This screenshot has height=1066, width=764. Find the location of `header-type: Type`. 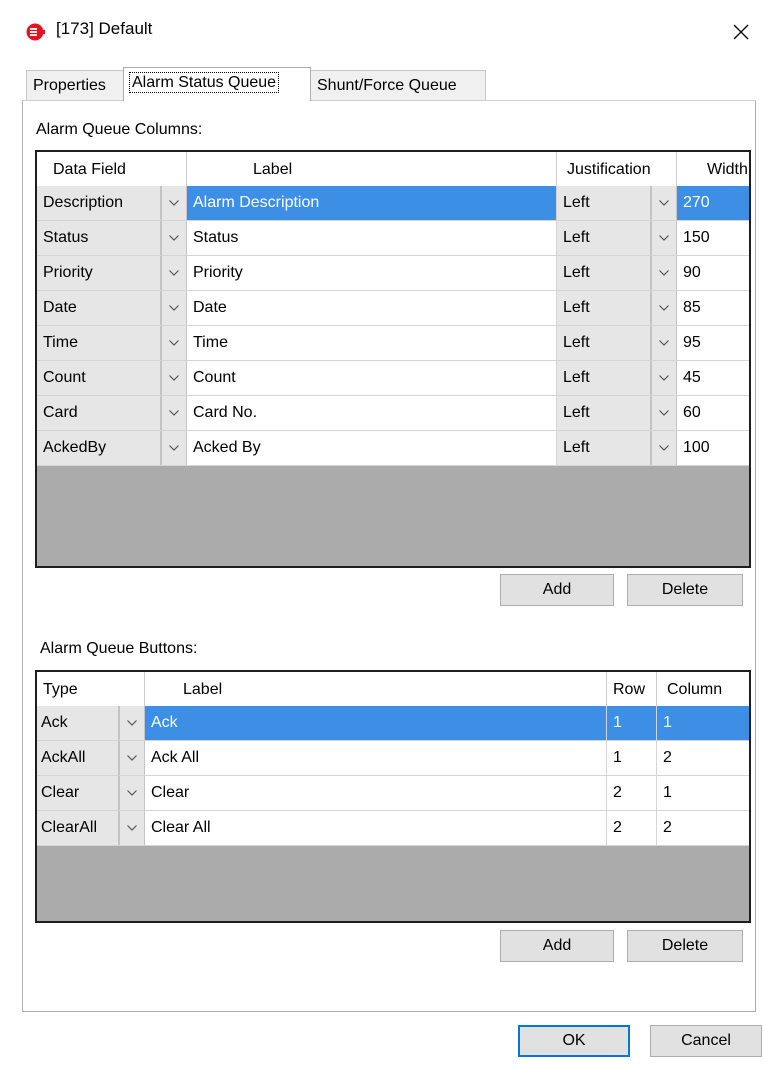

header-type: Type is located at coordinates (91, 689).